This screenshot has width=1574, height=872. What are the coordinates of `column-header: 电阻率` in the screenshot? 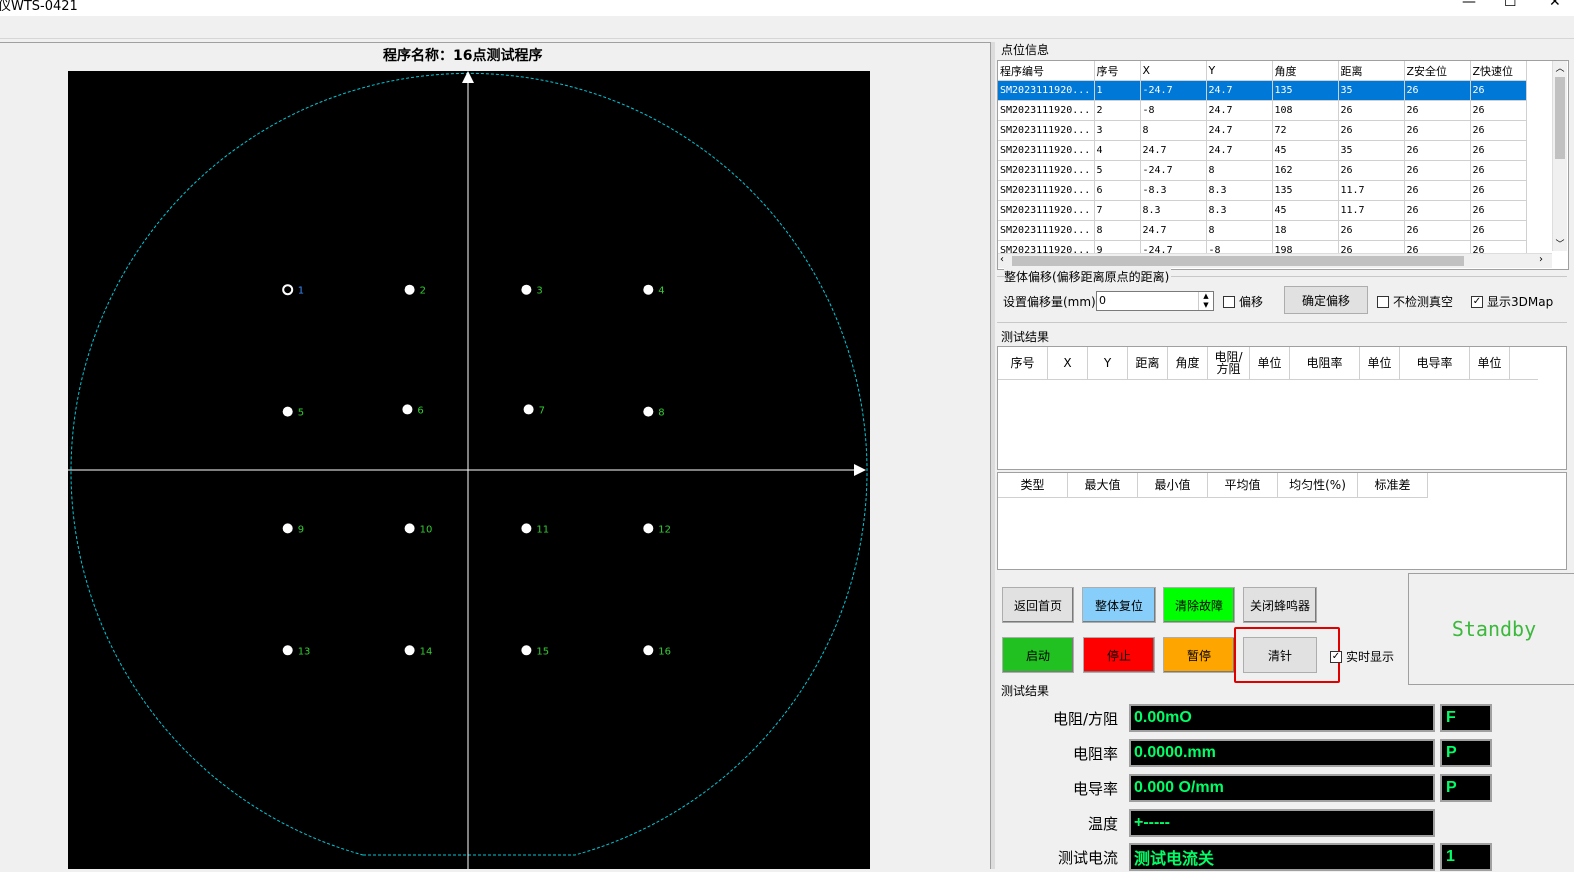 It's located at (1325, 363).